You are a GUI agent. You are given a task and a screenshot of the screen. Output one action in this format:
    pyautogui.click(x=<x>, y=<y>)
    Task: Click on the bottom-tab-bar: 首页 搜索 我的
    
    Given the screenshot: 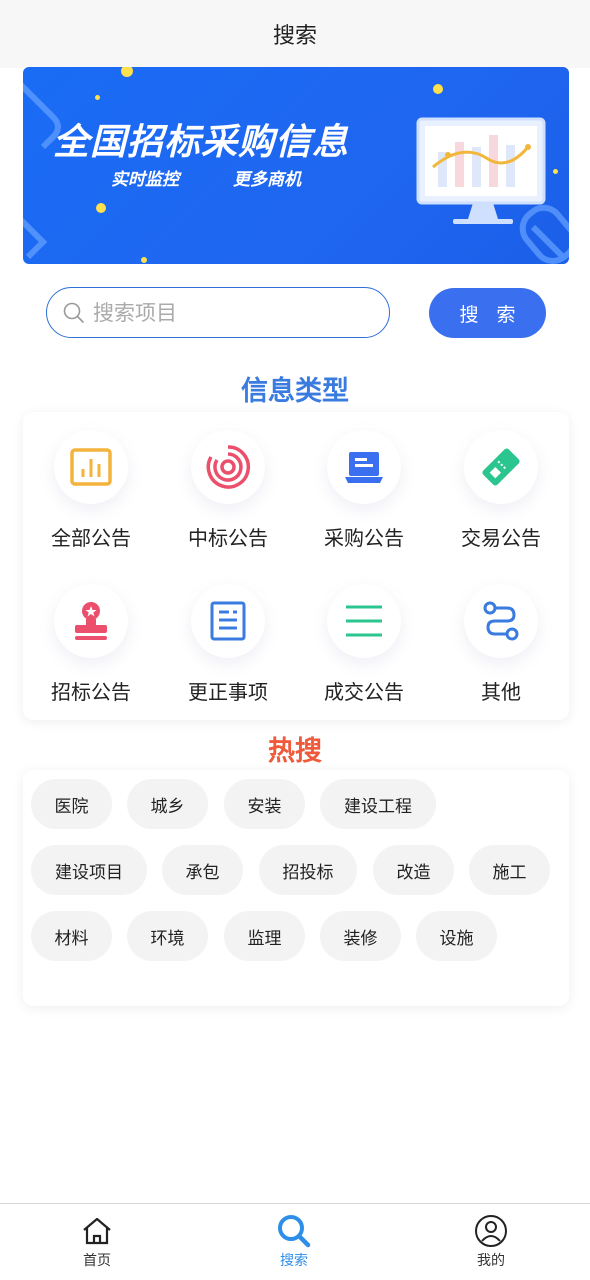 What is the action you would take?
    pyautogui.click(x=295, y=1241)
    